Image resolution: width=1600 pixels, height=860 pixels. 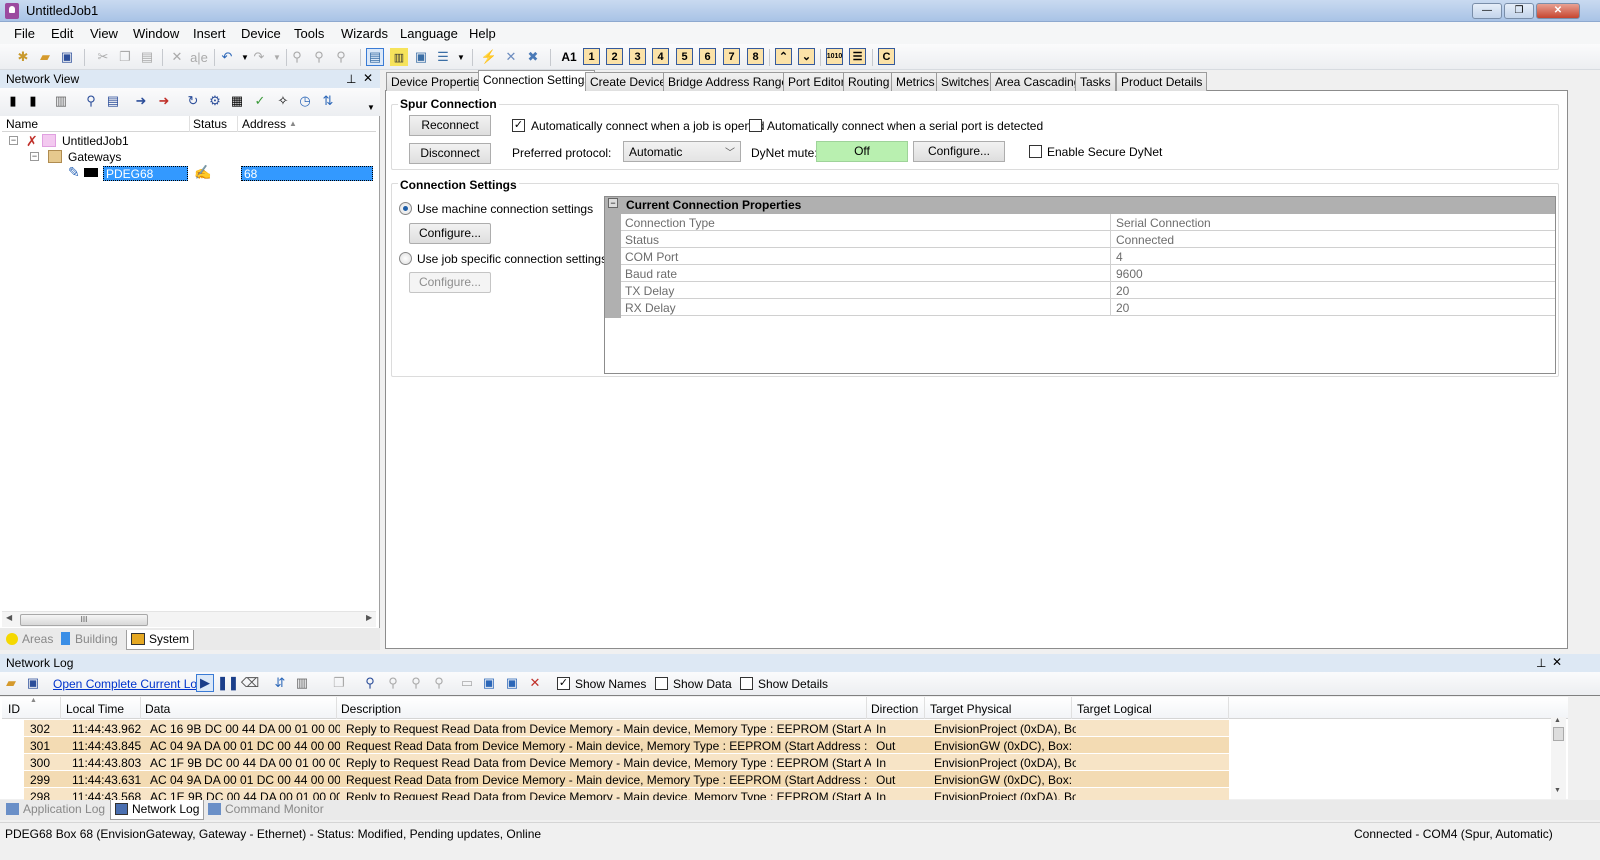 What do you see at coordinates (1114, 709) in the screenshot?
I see `col-target-logical: Target Logical` at bounding box center [1114, 709].